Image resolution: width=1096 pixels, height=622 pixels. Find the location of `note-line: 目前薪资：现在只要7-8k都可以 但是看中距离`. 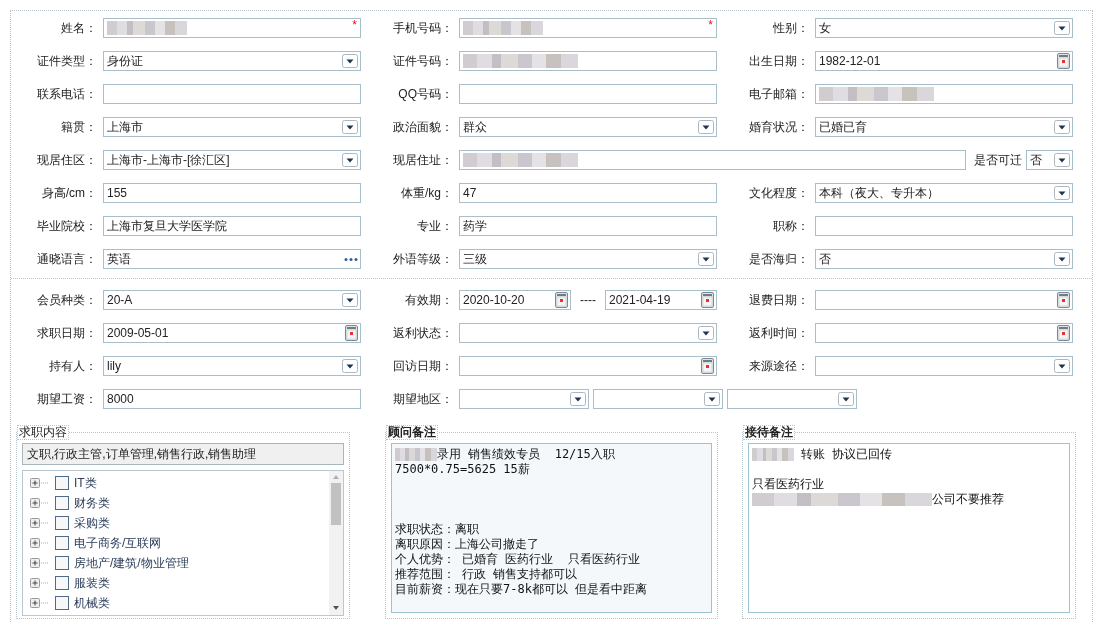

note-line: 目前薪资：现在只要7-8k都可以 但是看中距离 is located at coordinates (521, 589).